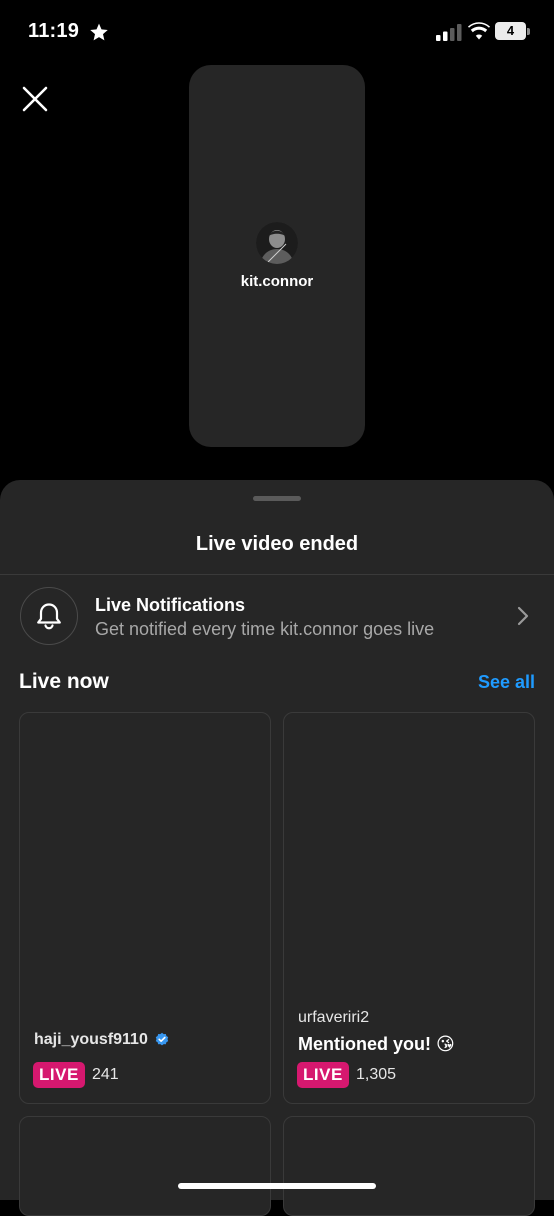 This screenshot has width=554, height=1216. What do you see at coordinates (162, 1039) in the screenshot?
I see `verified-icon` at bounding box center [162, 1039].